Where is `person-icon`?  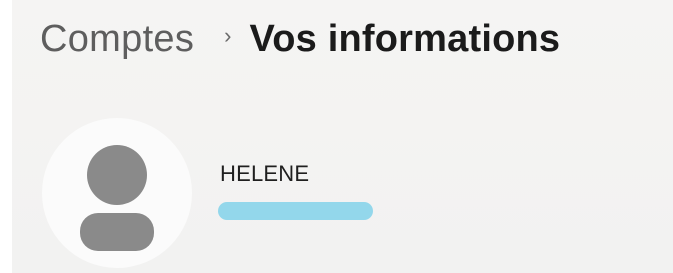
person-icon is located at coordinates (117, 198).